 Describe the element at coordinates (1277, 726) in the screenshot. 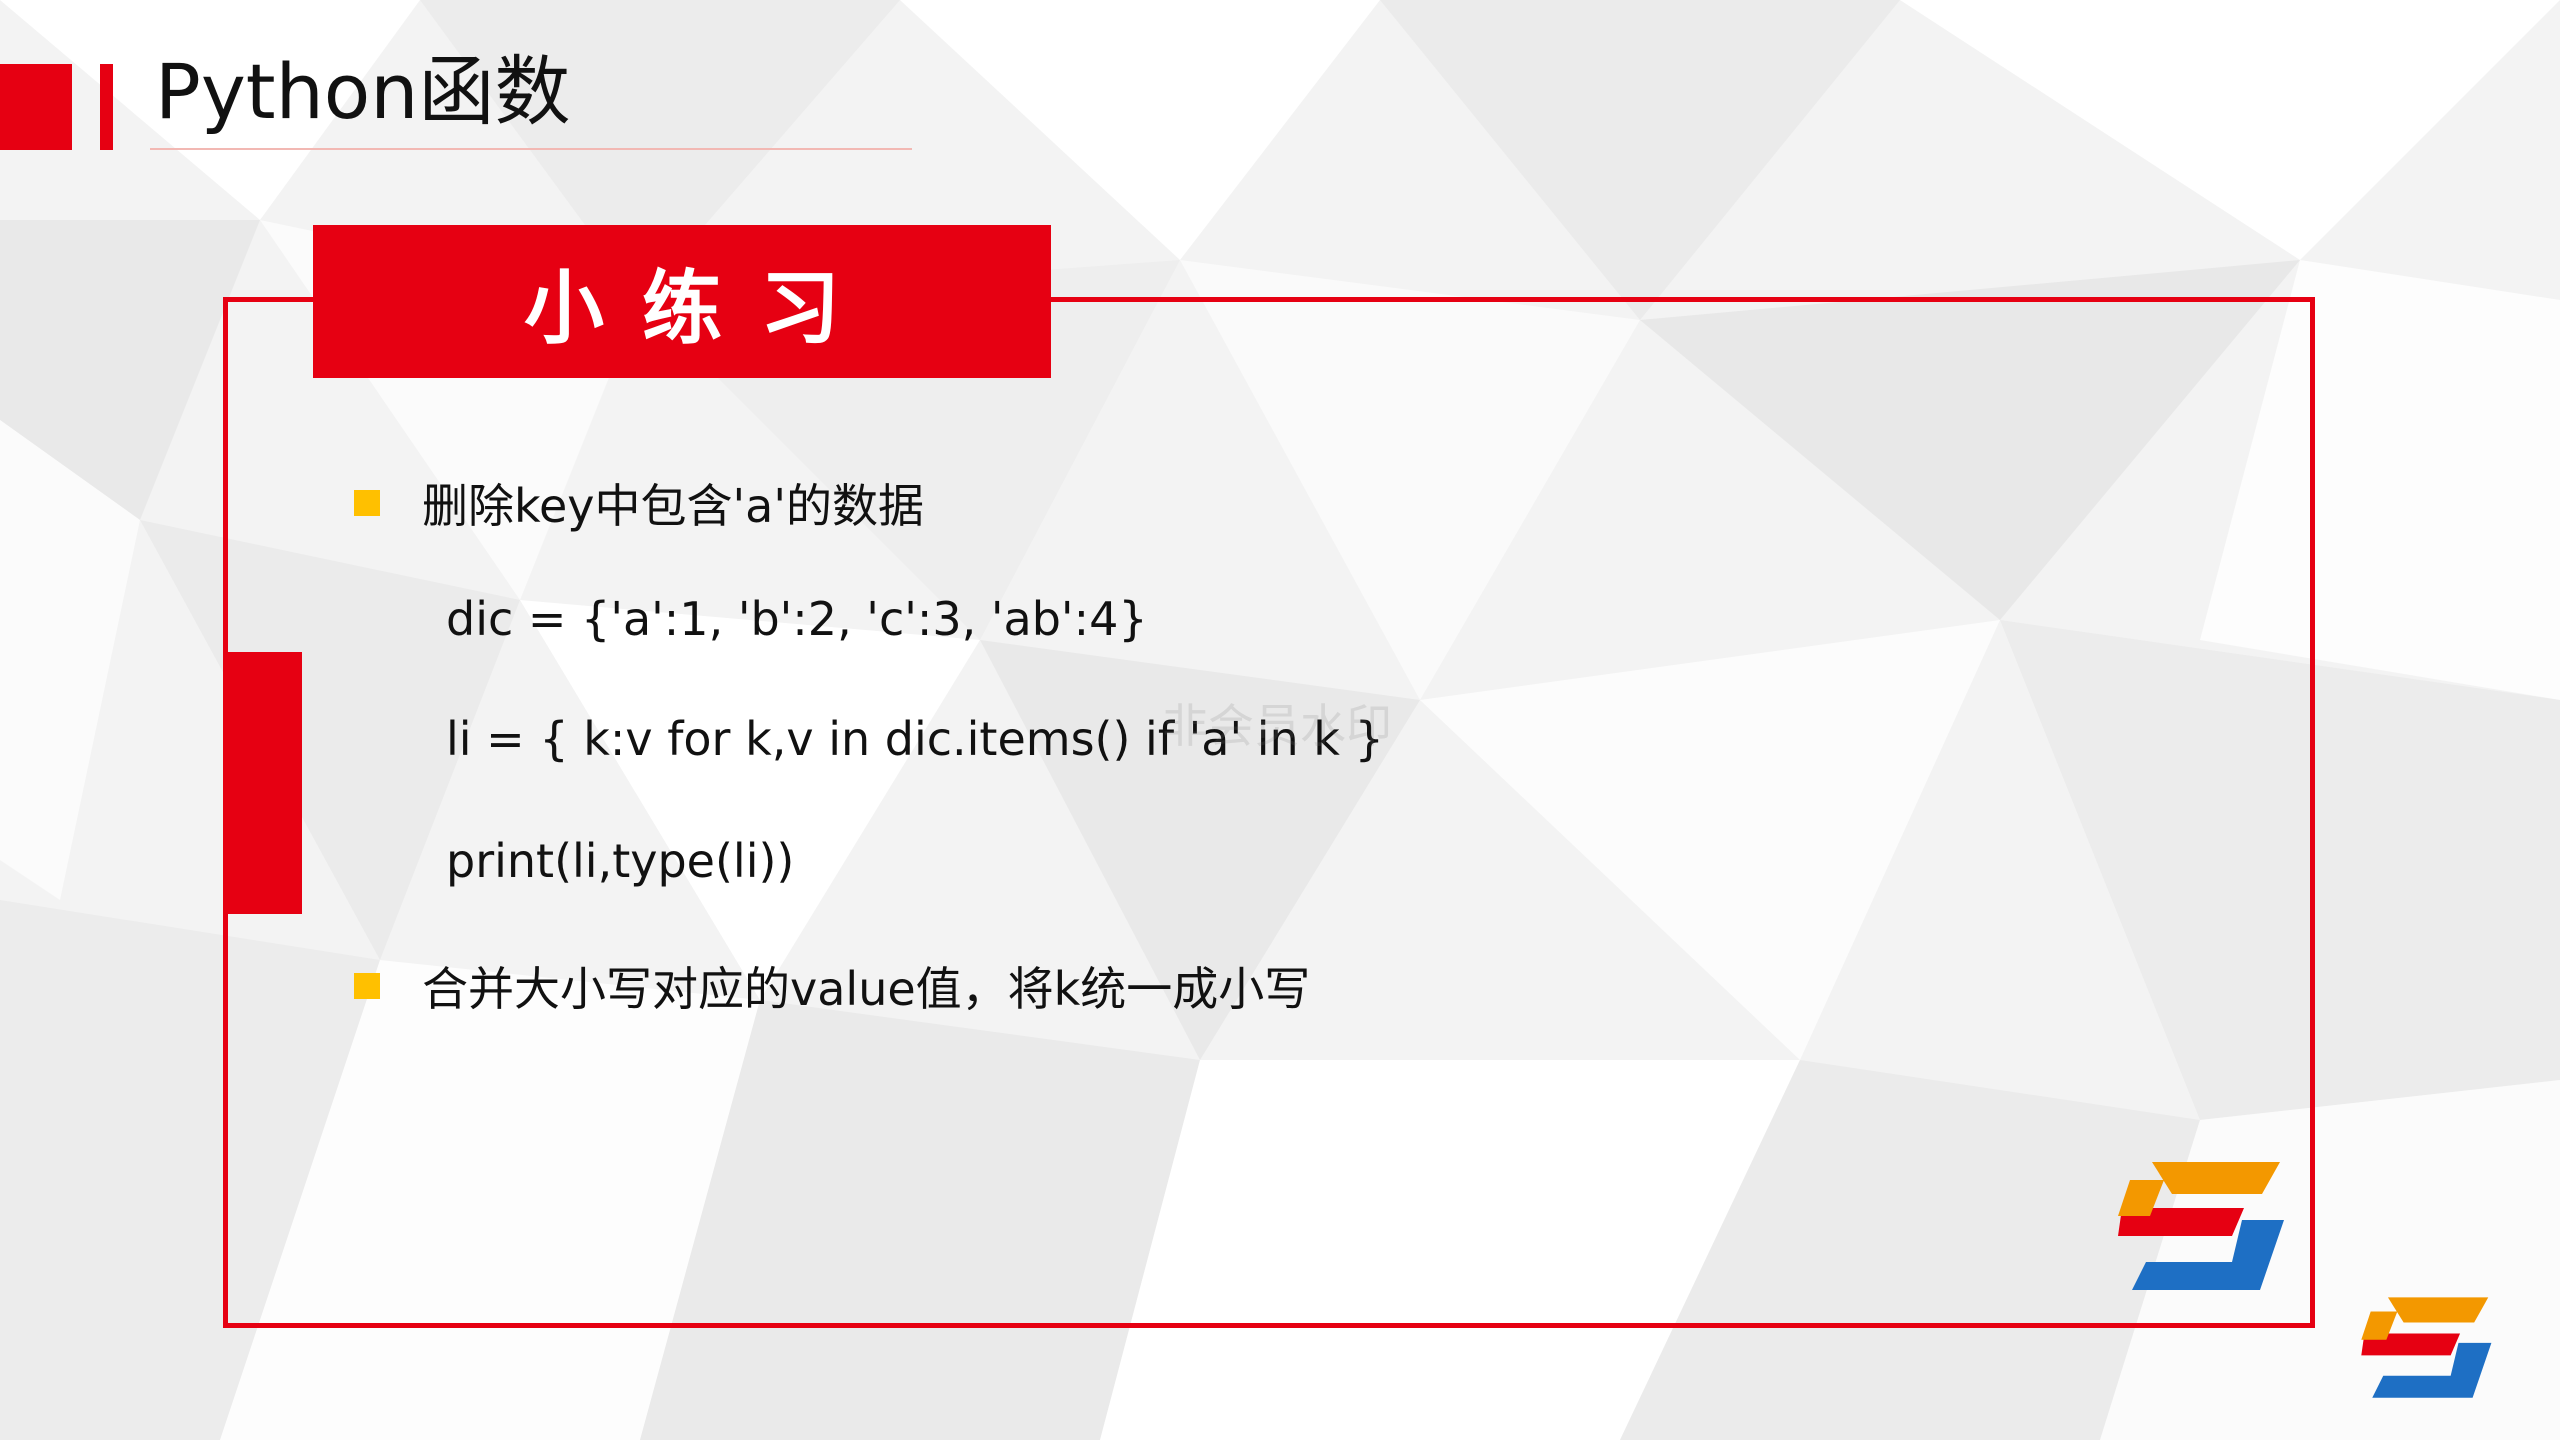

I see `watermark: 非会员水印` at that location.